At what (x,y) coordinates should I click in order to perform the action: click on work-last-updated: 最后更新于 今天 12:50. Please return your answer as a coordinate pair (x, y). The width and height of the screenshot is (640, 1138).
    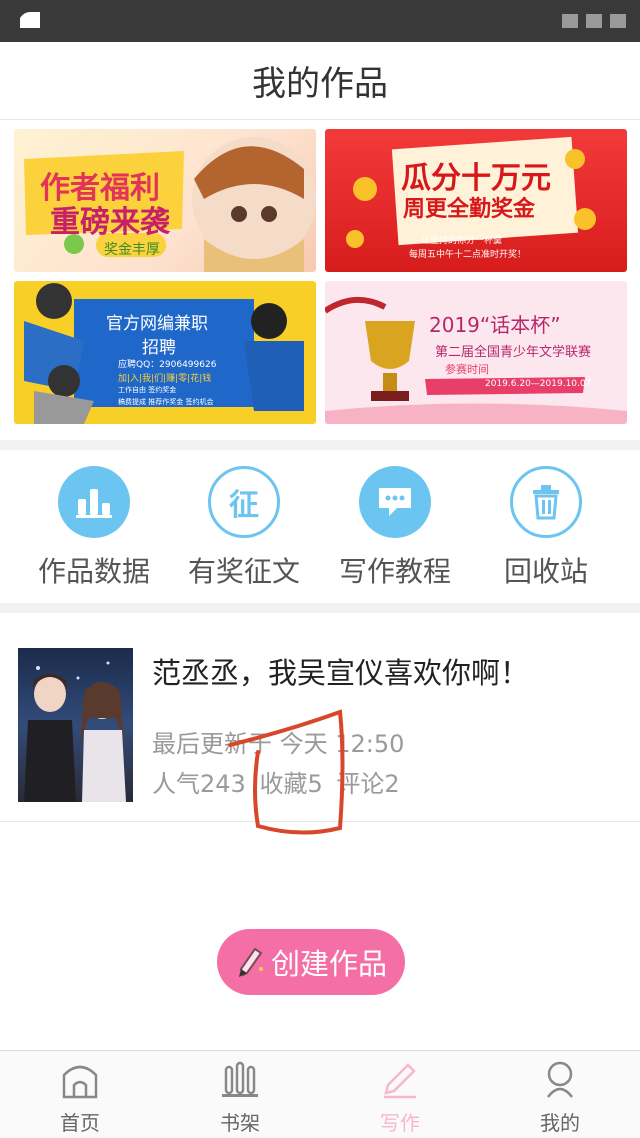
    Looking at the image, I should click on (278, 744).